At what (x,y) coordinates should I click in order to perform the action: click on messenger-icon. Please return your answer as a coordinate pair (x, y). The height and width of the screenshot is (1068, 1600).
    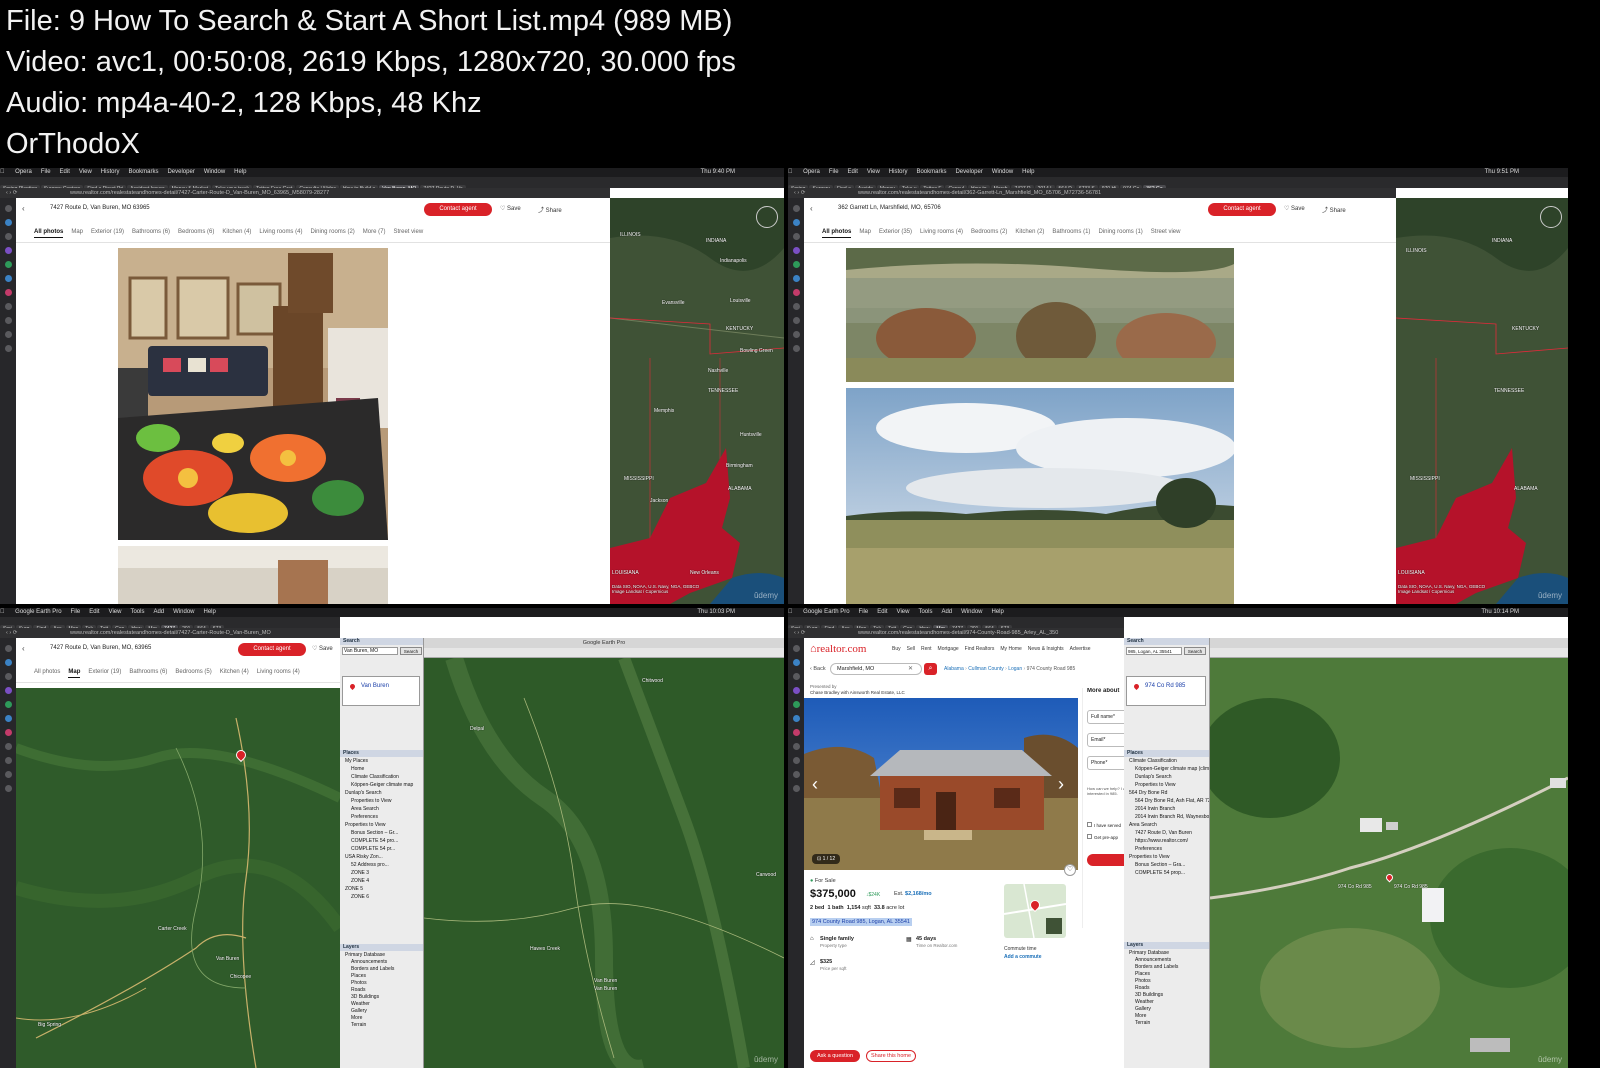
    Looking at the image, I should click on (796, 222).